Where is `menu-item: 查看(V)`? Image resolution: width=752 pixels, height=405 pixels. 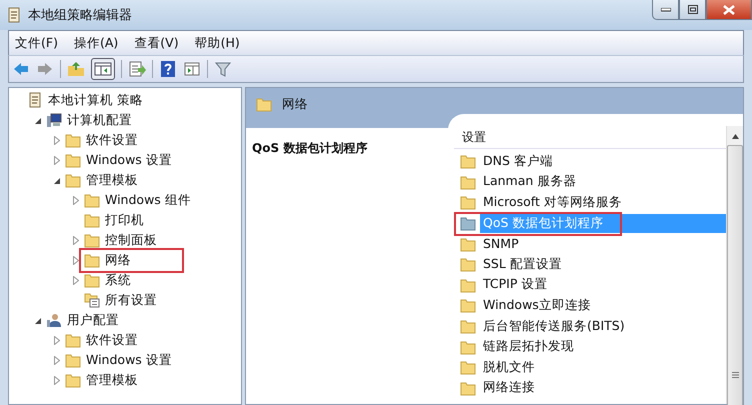
menu-item: 查看(V) is located at coordinates (156, 43).